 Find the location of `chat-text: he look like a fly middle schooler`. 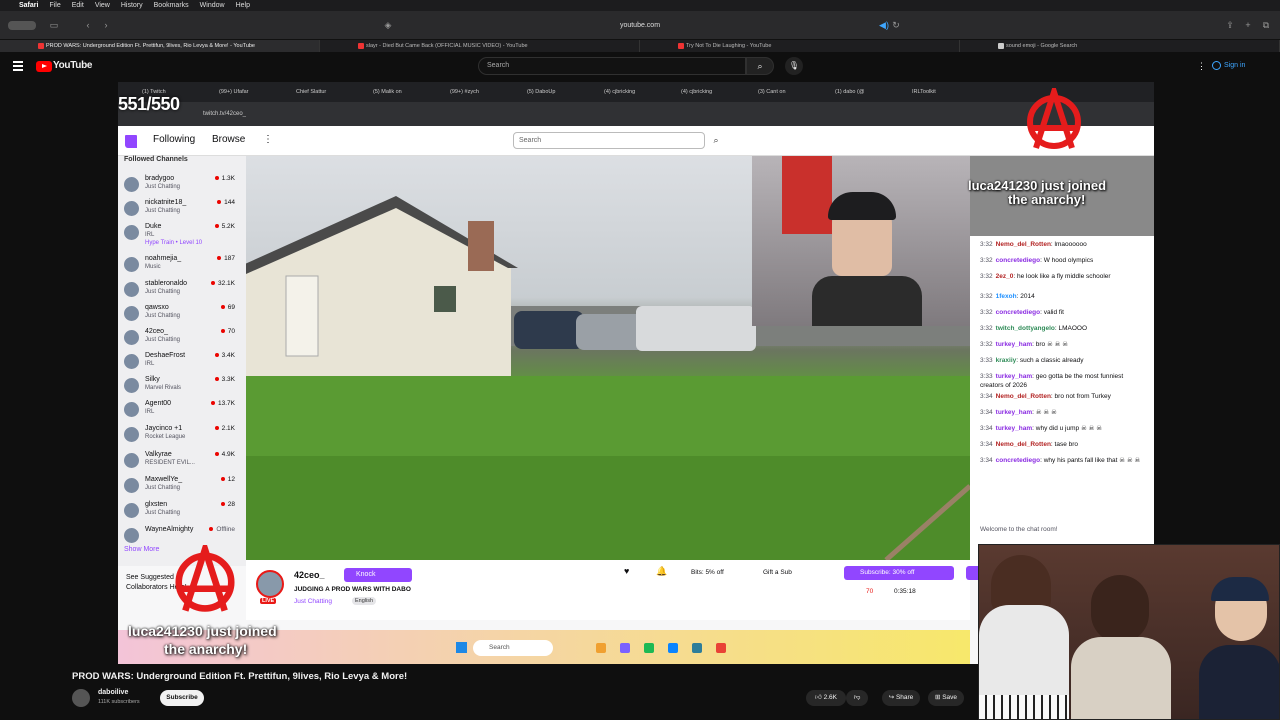

chat-text: he look like a fly middle schooler is located at coordinates (1064, 276).